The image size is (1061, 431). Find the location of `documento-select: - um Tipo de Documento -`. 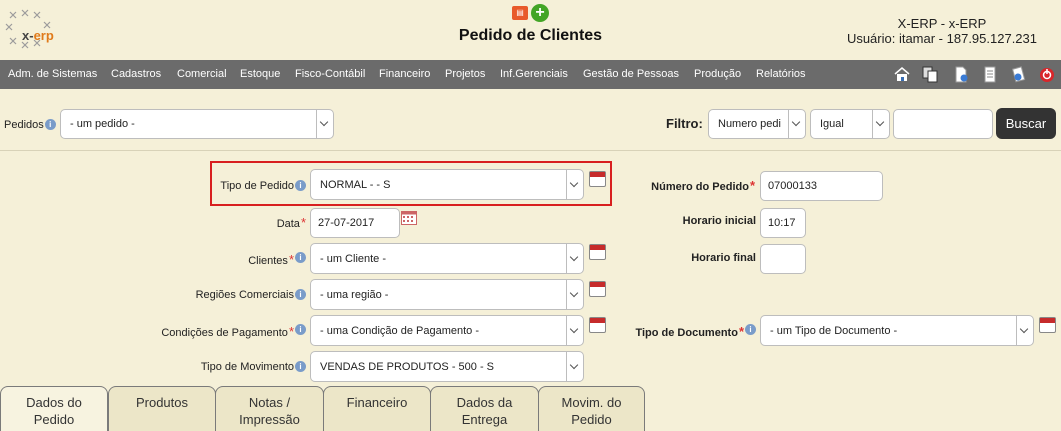

documento-select: - um Tipo de Documento - is located at coordinates (897, 330).